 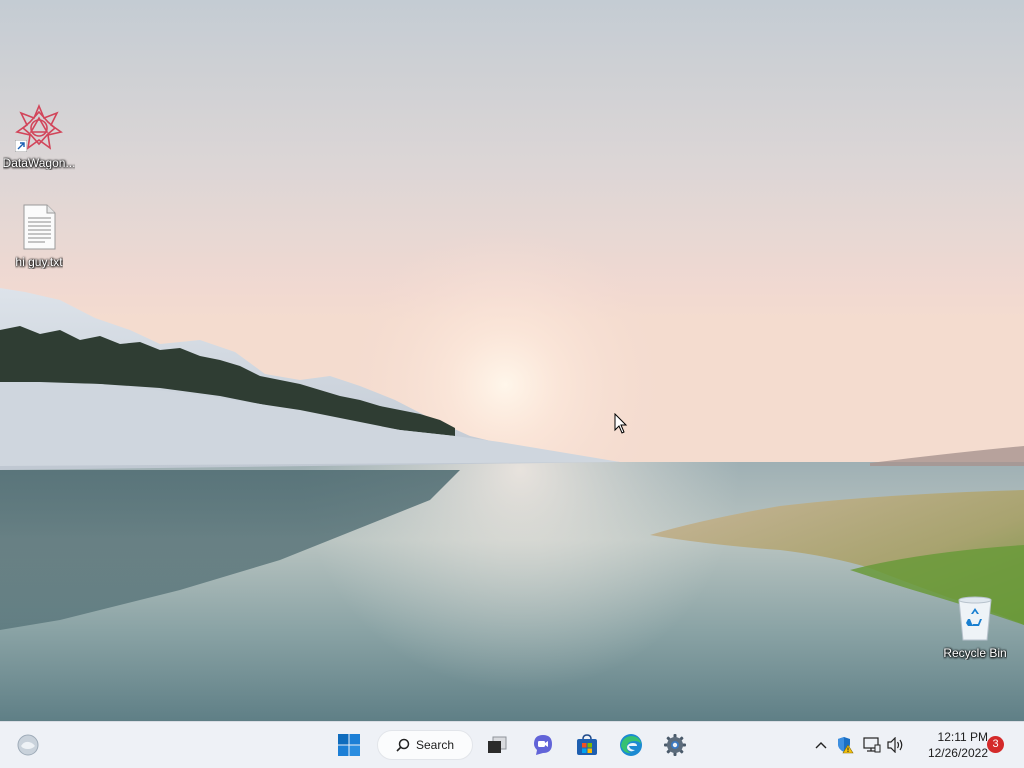 What do you see at coordinates (975, 653) in the screenshot?
I see `desktop-icon-label: Recycle Bin` at bounding box center [975, 653].